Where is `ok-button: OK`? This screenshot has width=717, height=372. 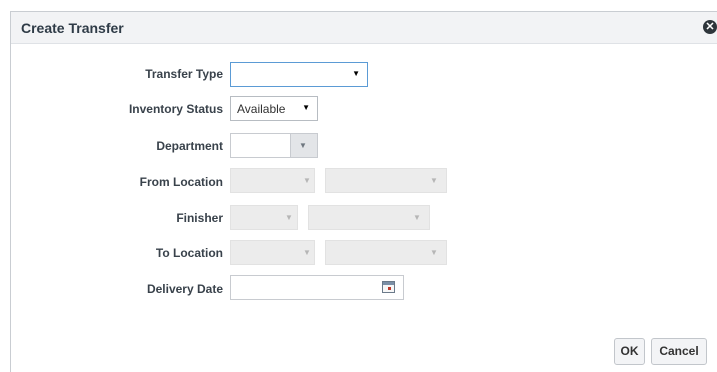 ok-button: OK is located at coordinates (629, 351).